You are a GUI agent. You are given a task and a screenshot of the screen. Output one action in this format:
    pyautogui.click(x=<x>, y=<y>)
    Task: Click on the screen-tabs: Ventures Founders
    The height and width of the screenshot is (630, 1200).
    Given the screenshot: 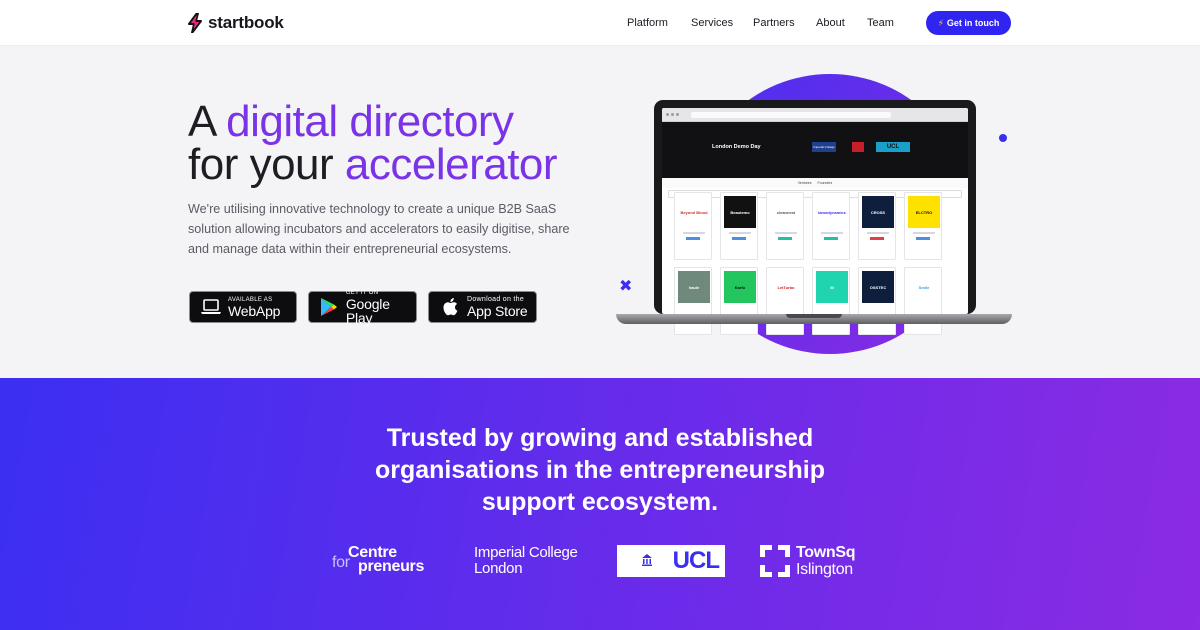 What is the action you would take?
    pyautogui.click(x=815, y=183)
    